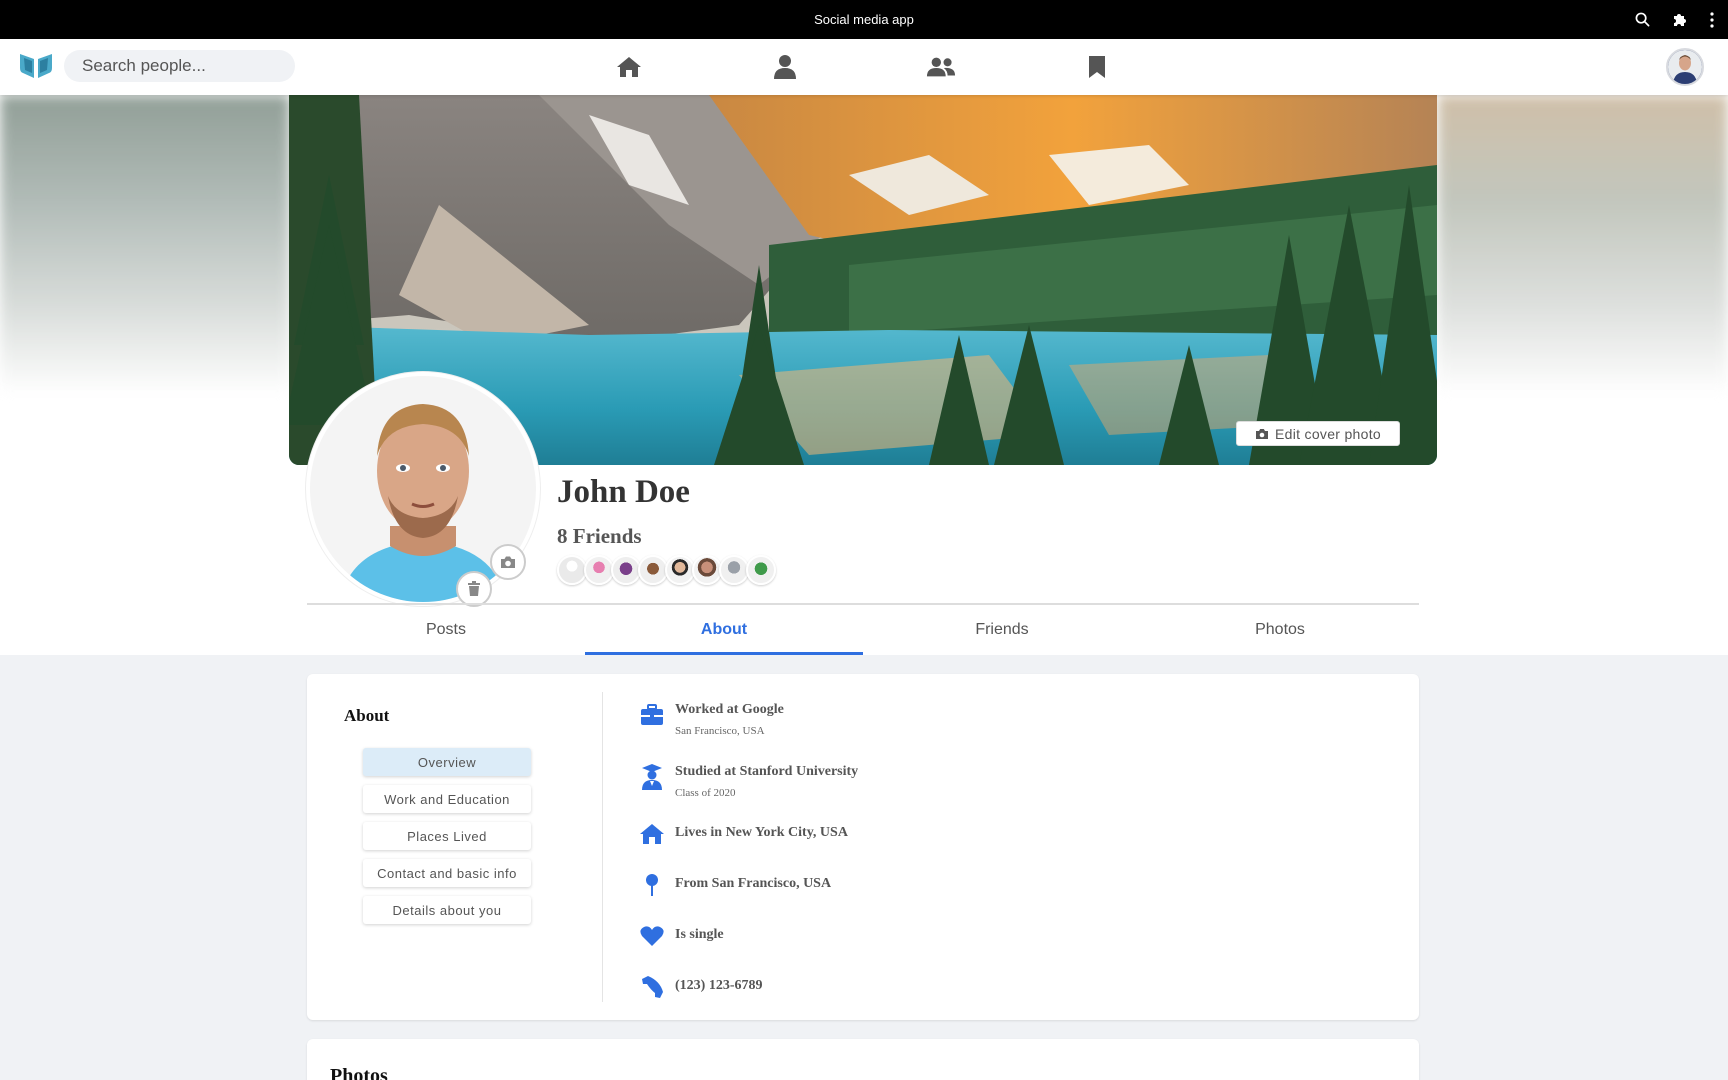 This screenshot has width=1728, height=1080. Describe the element at coordinates (720, 731) in the screenshot. I see `work-subtitle: San Francisco, USA` at that location.